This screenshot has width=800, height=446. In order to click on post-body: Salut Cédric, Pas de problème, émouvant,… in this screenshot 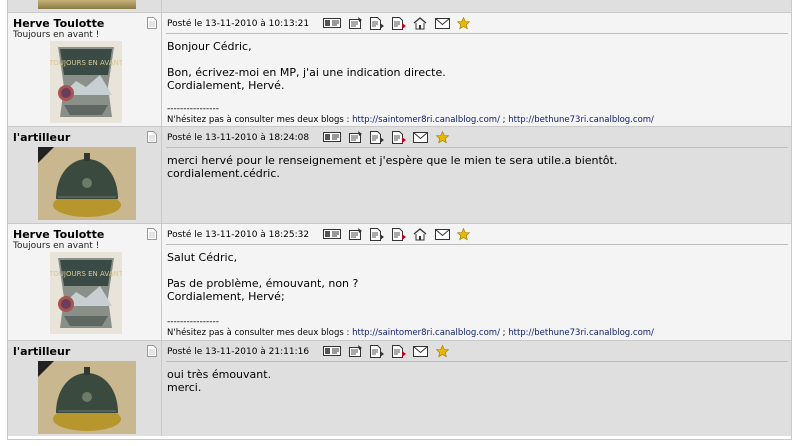, I will do `click(263, 277)`.